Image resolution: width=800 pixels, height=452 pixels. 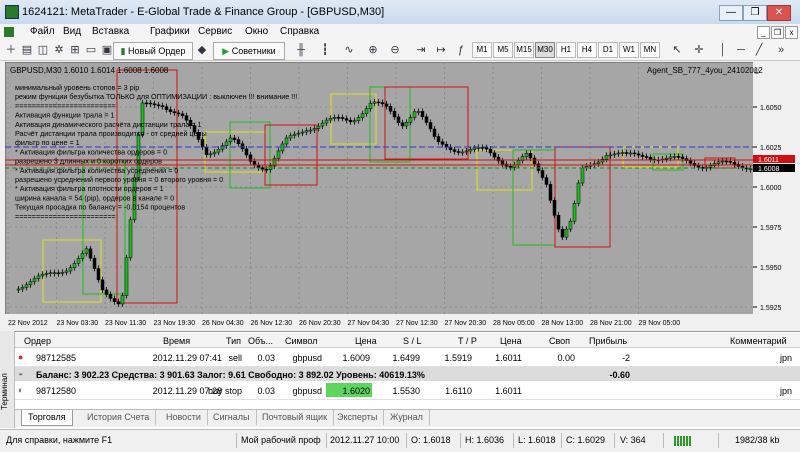 I want to click on timeframe-h1: H1, so click(x=566, y=50).